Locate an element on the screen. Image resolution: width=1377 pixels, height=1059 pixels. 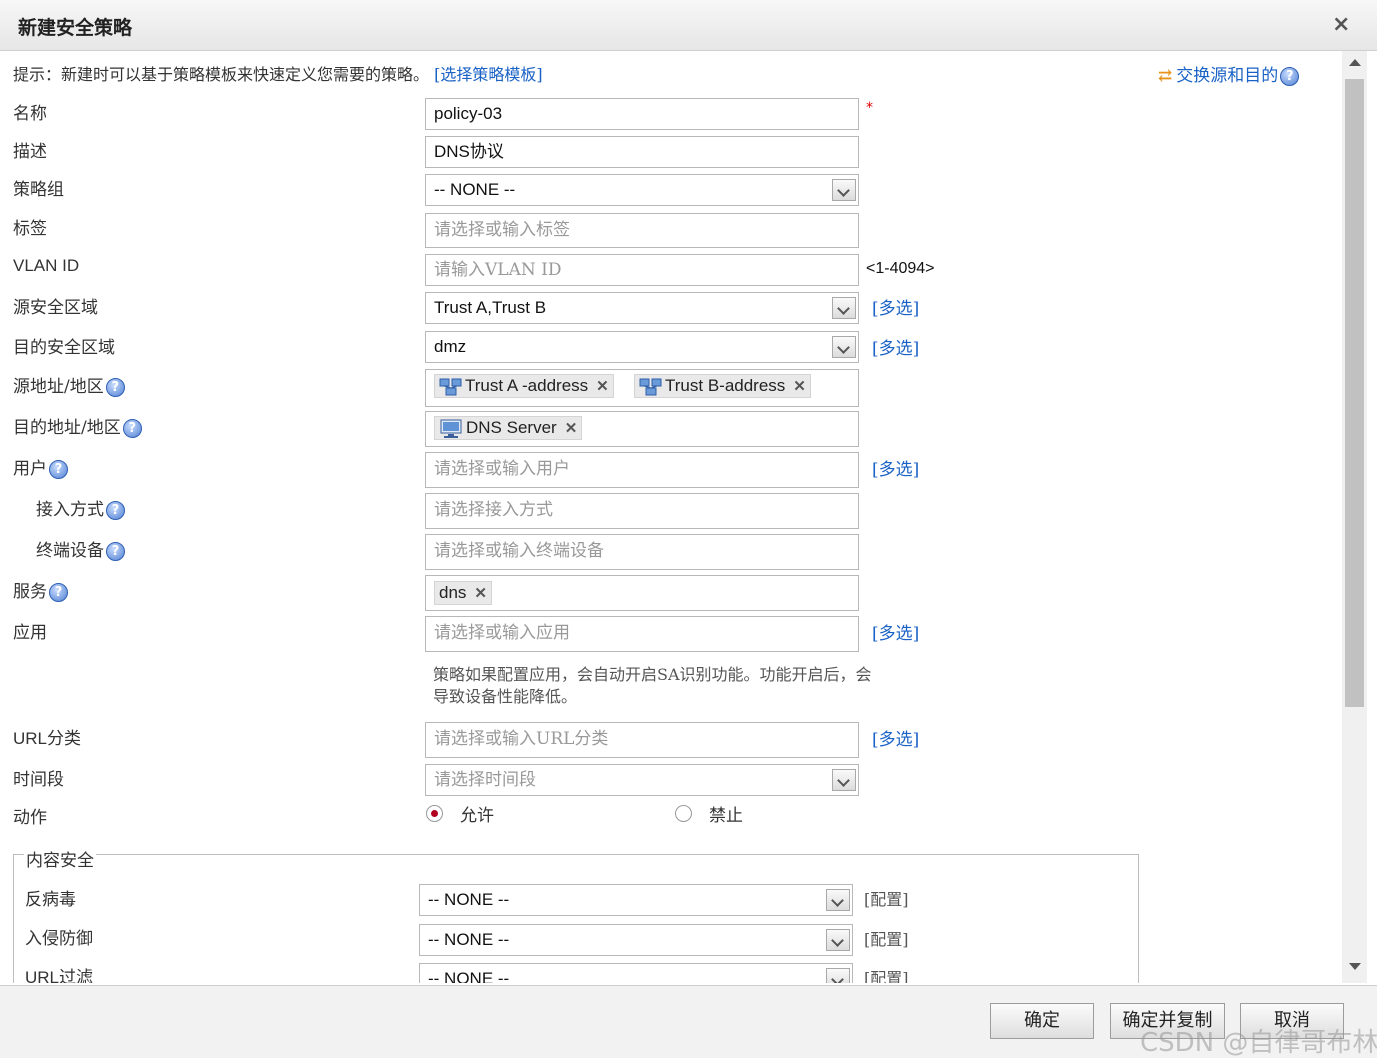
desc-label: 描述 is located at coordinates (30, 152).